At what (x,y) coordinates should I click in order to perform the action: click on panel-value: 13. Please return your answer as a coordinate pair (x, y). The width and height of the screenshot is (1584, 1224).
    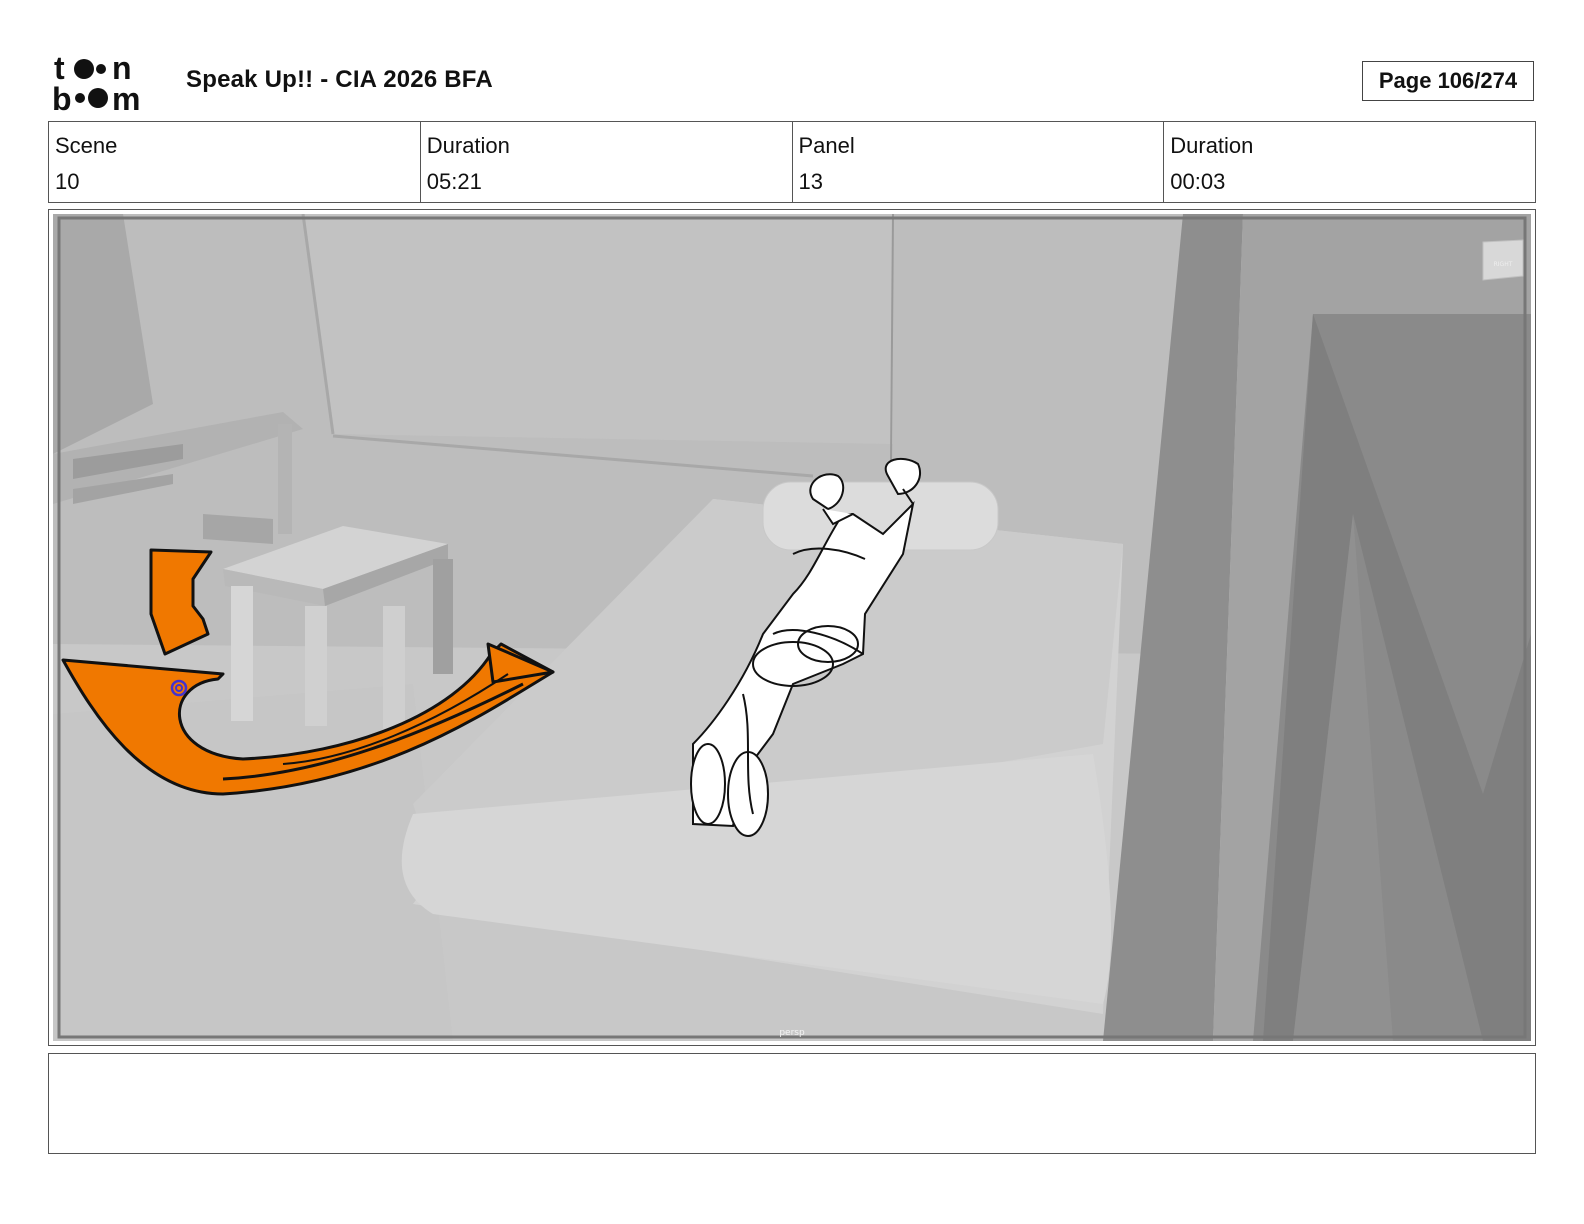
    Looking at the image, I should click on (810, 181).